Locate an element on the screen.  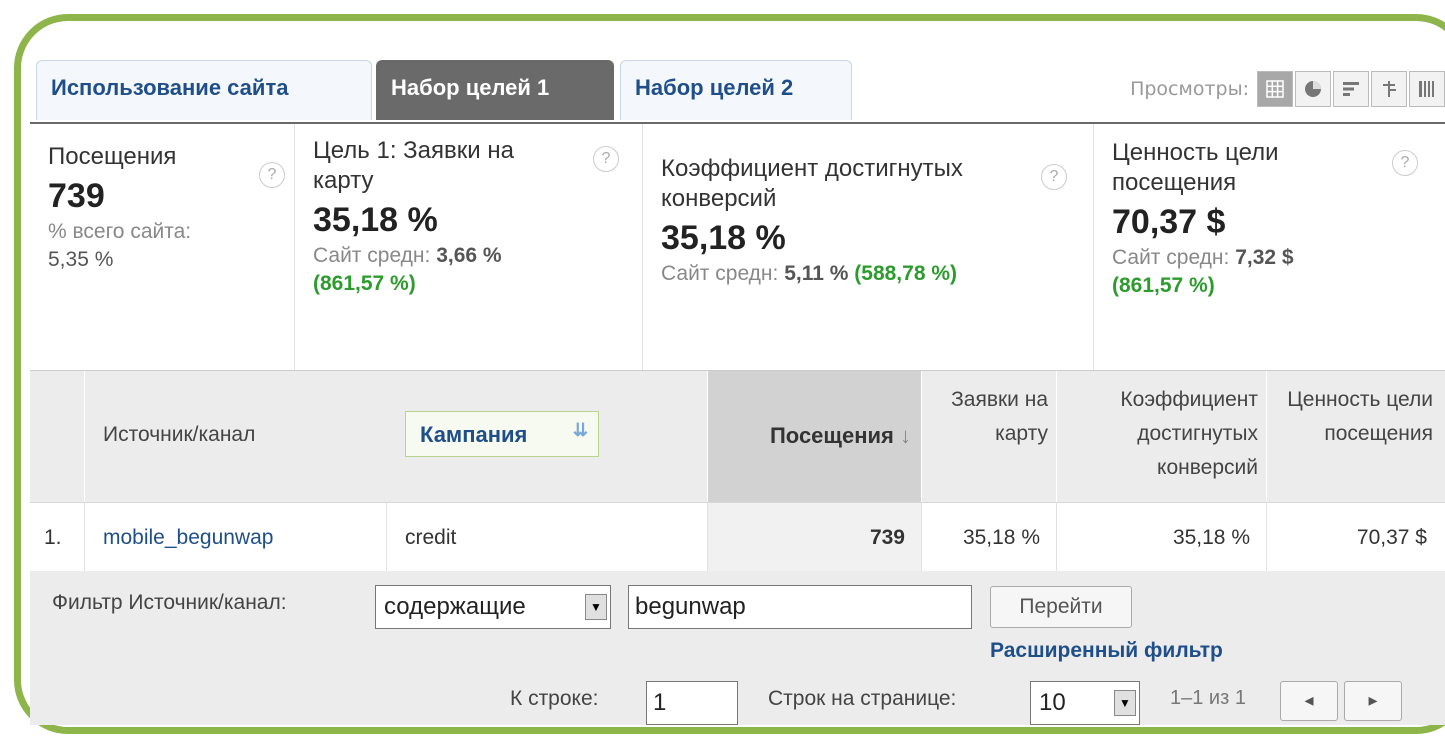
row-goal-value: 70,37 $ is located at coordinates (1391, 537).